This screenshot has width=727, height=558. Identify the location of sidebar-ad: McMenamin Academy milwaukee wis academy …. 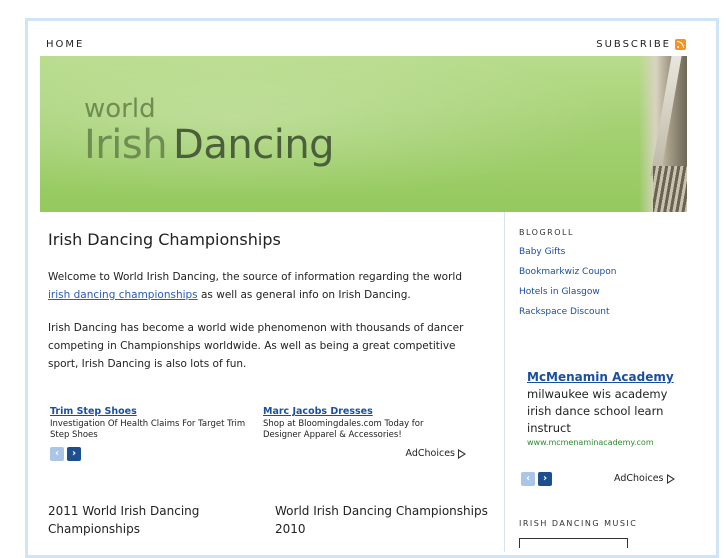
(602, 408).